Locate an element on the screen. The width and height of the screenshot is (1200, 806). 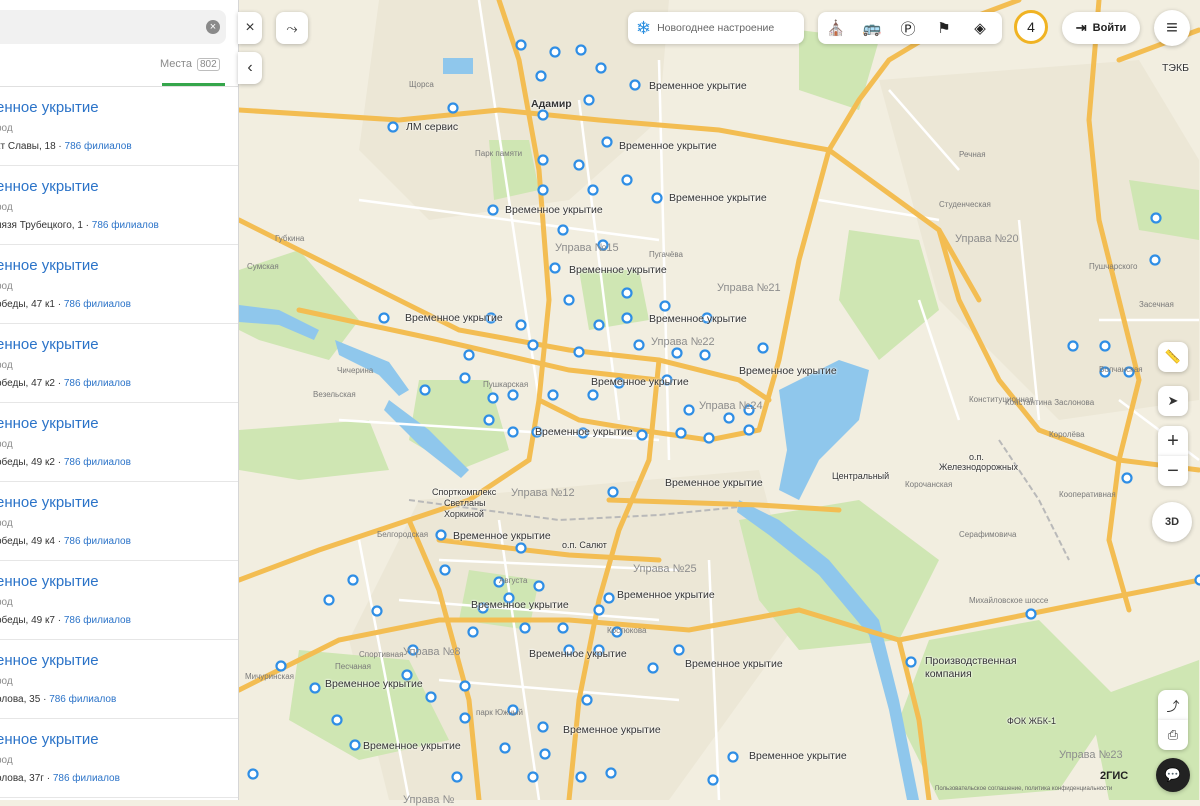
layers-icon: ◈ is located at coordinates (980, 28).